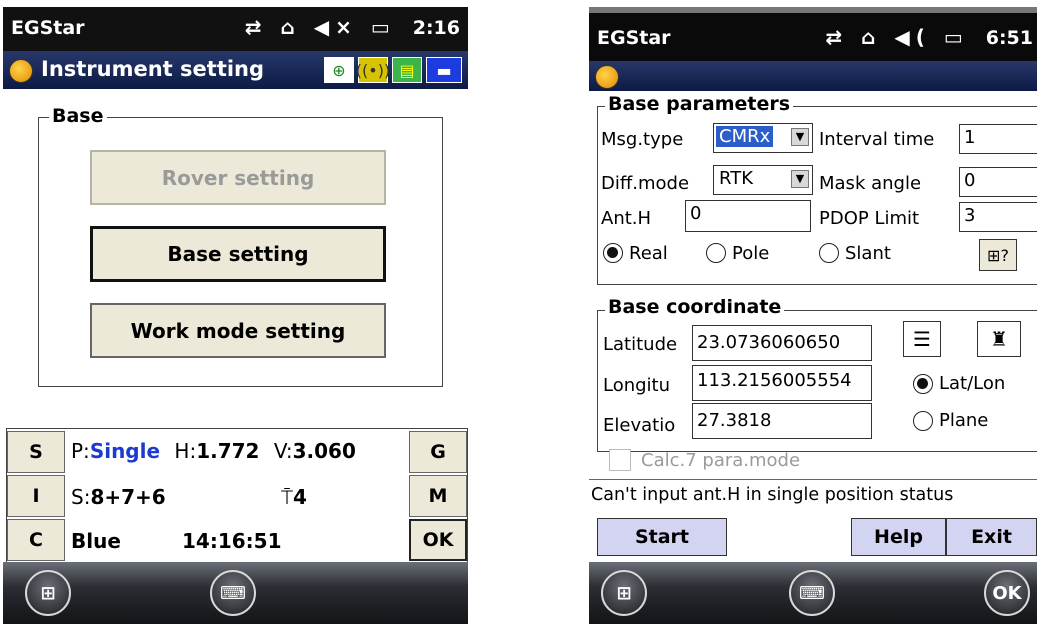 Image resolution: width=1037 pixels, height=626 pixels. What do you see at coordinates (36, 496) in the screenshot?
I see `i-button: I` at bounding box center [36, 496].